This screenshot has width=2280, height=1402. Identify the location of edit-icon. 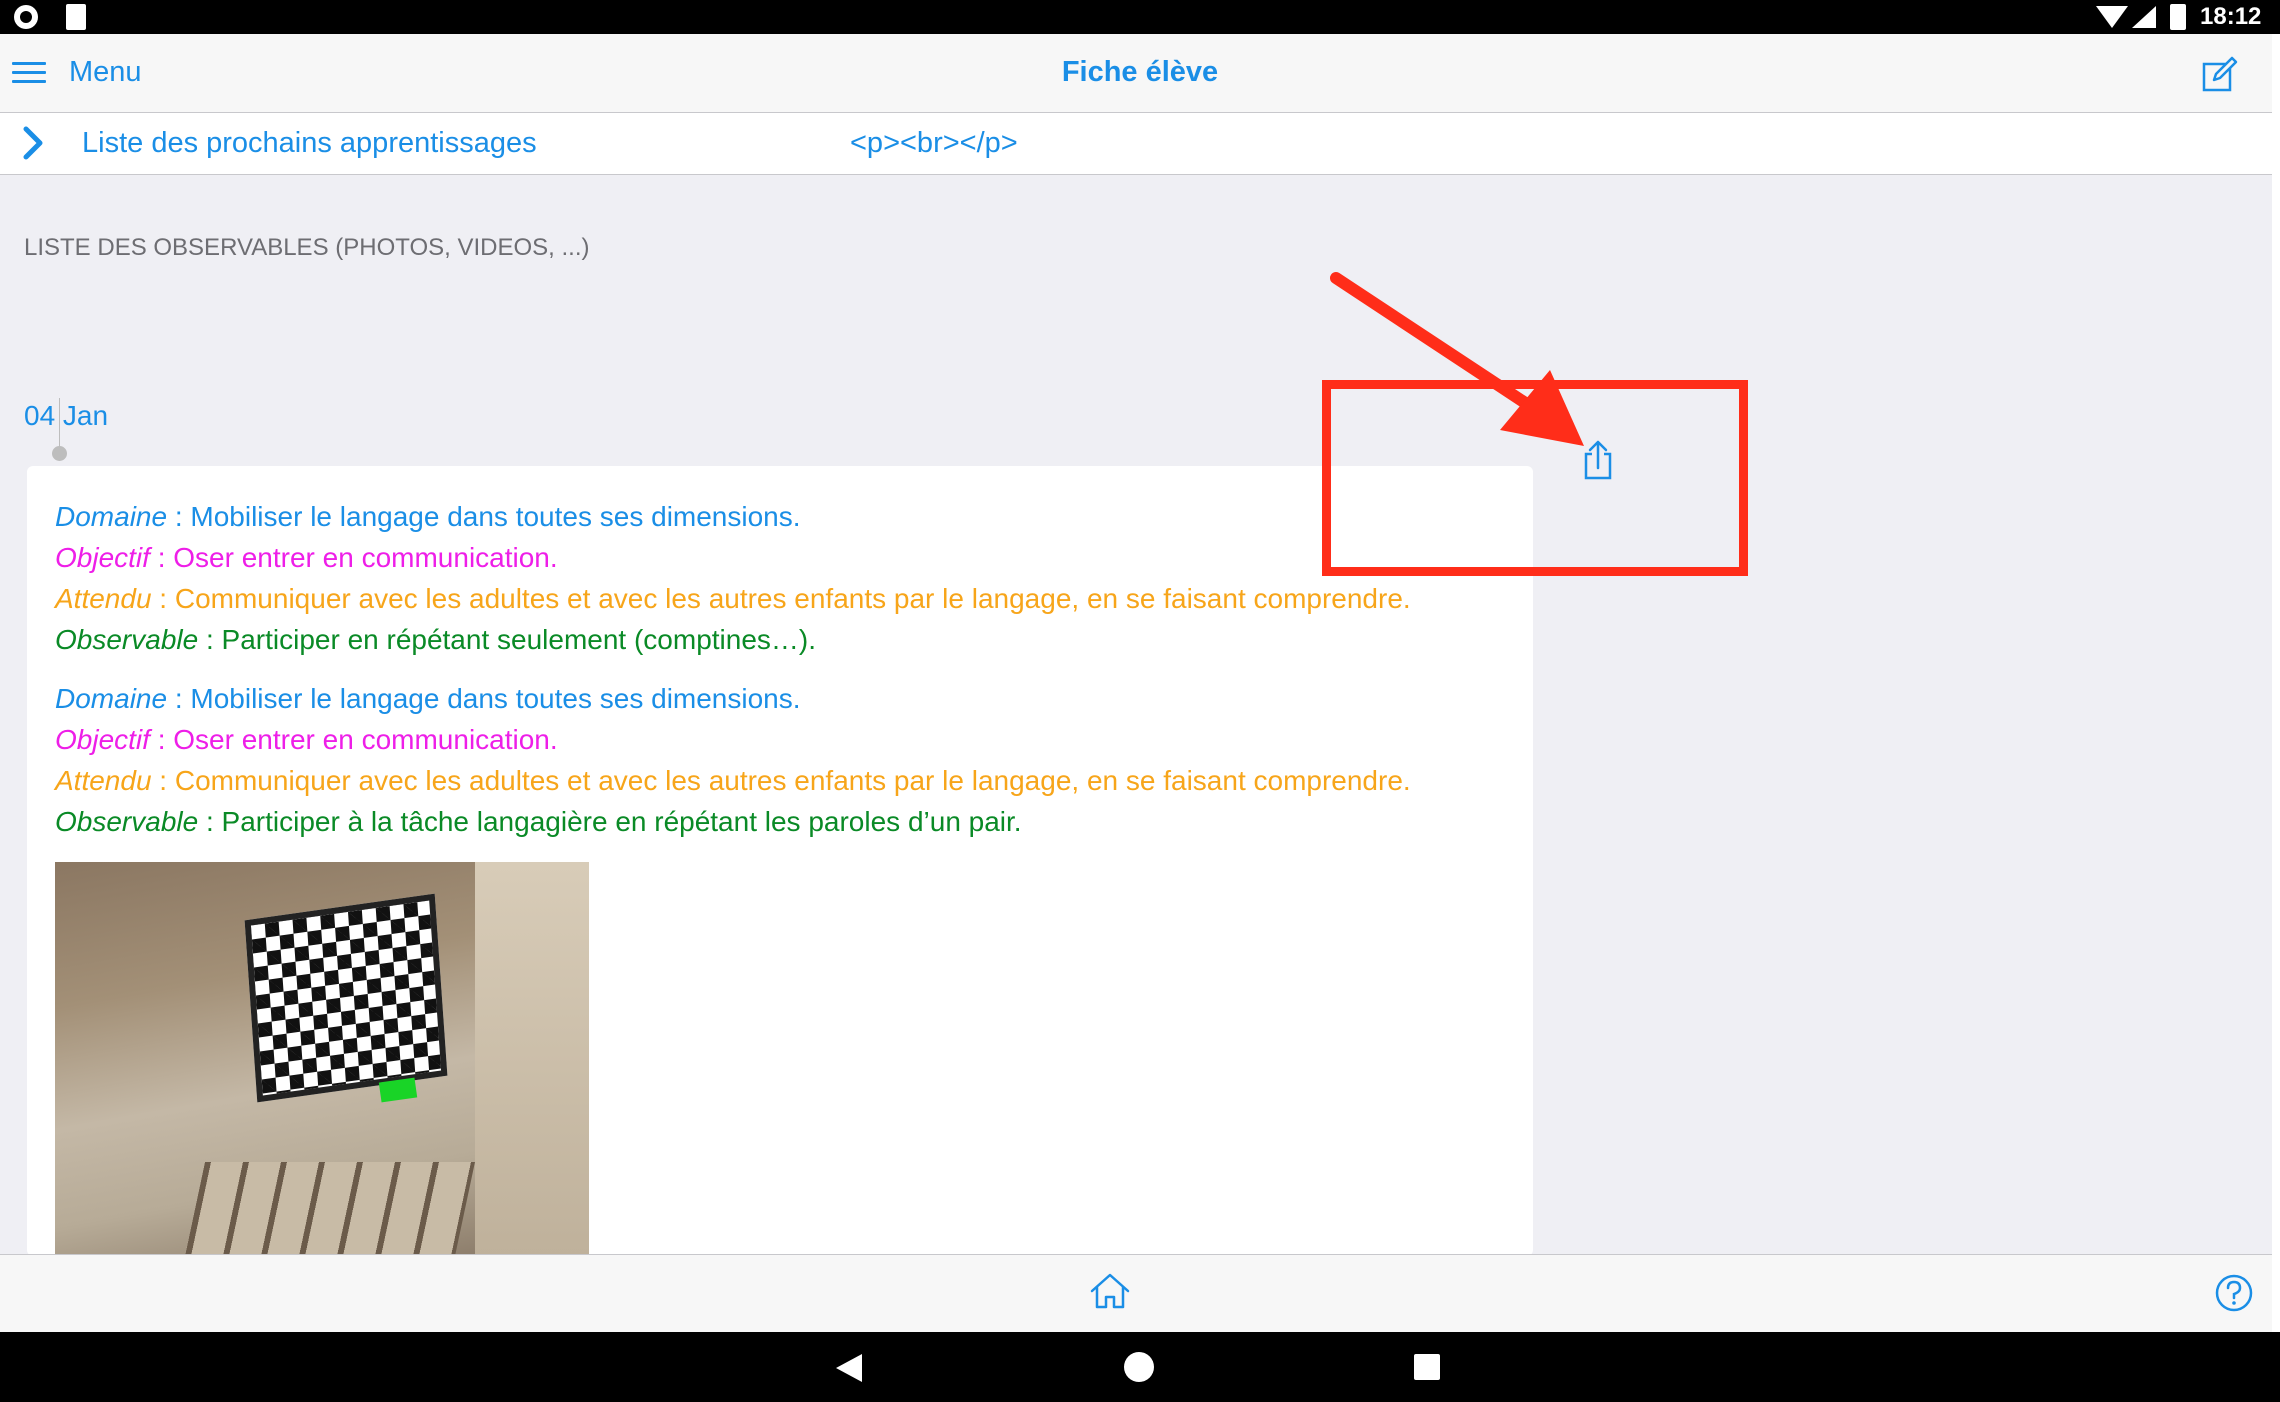
(2220, 74).